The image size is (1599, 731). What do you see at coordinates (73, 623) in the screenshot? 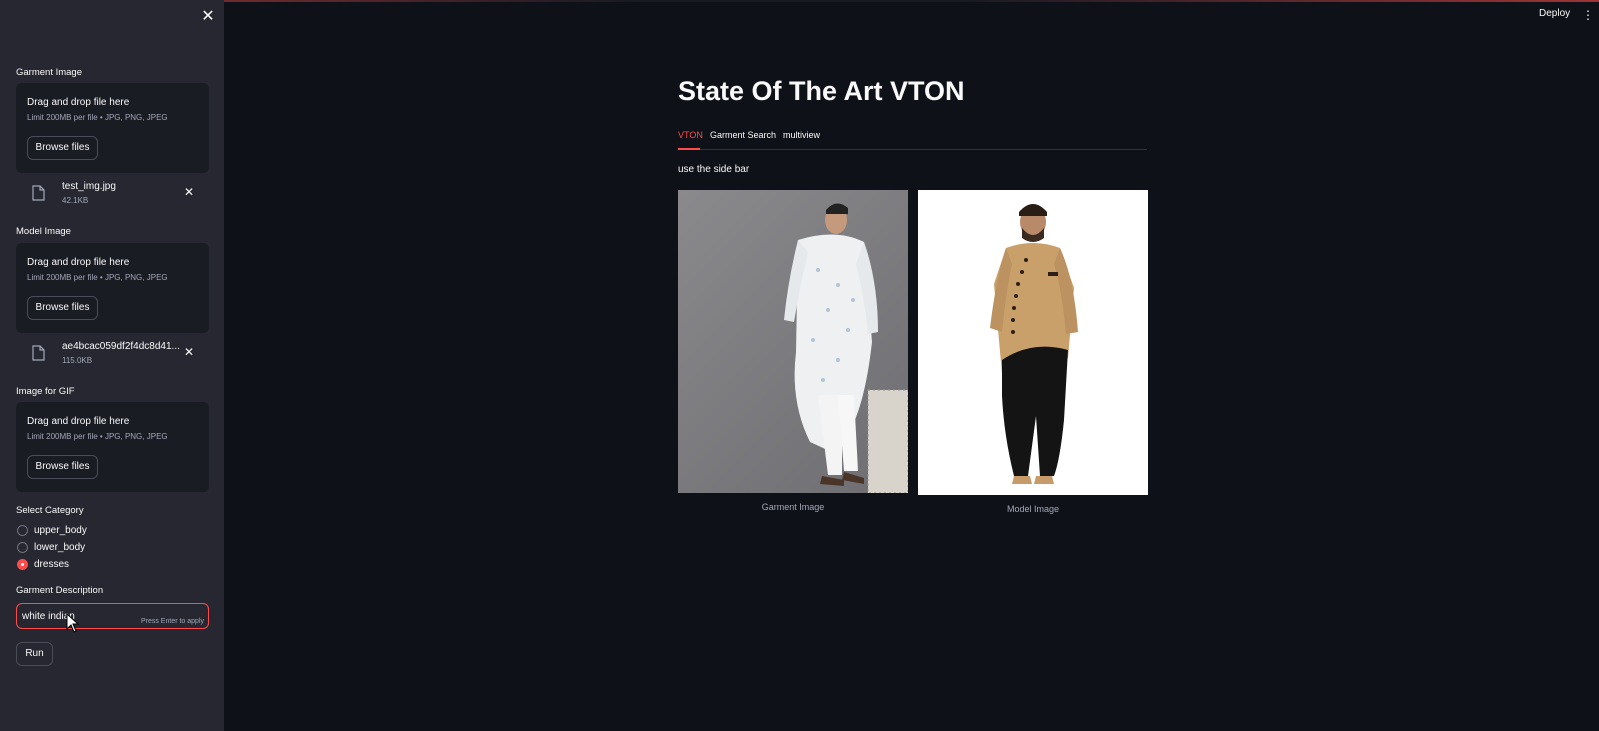
I see `mouse-pointer-icon` at bounding box center [73, 623].